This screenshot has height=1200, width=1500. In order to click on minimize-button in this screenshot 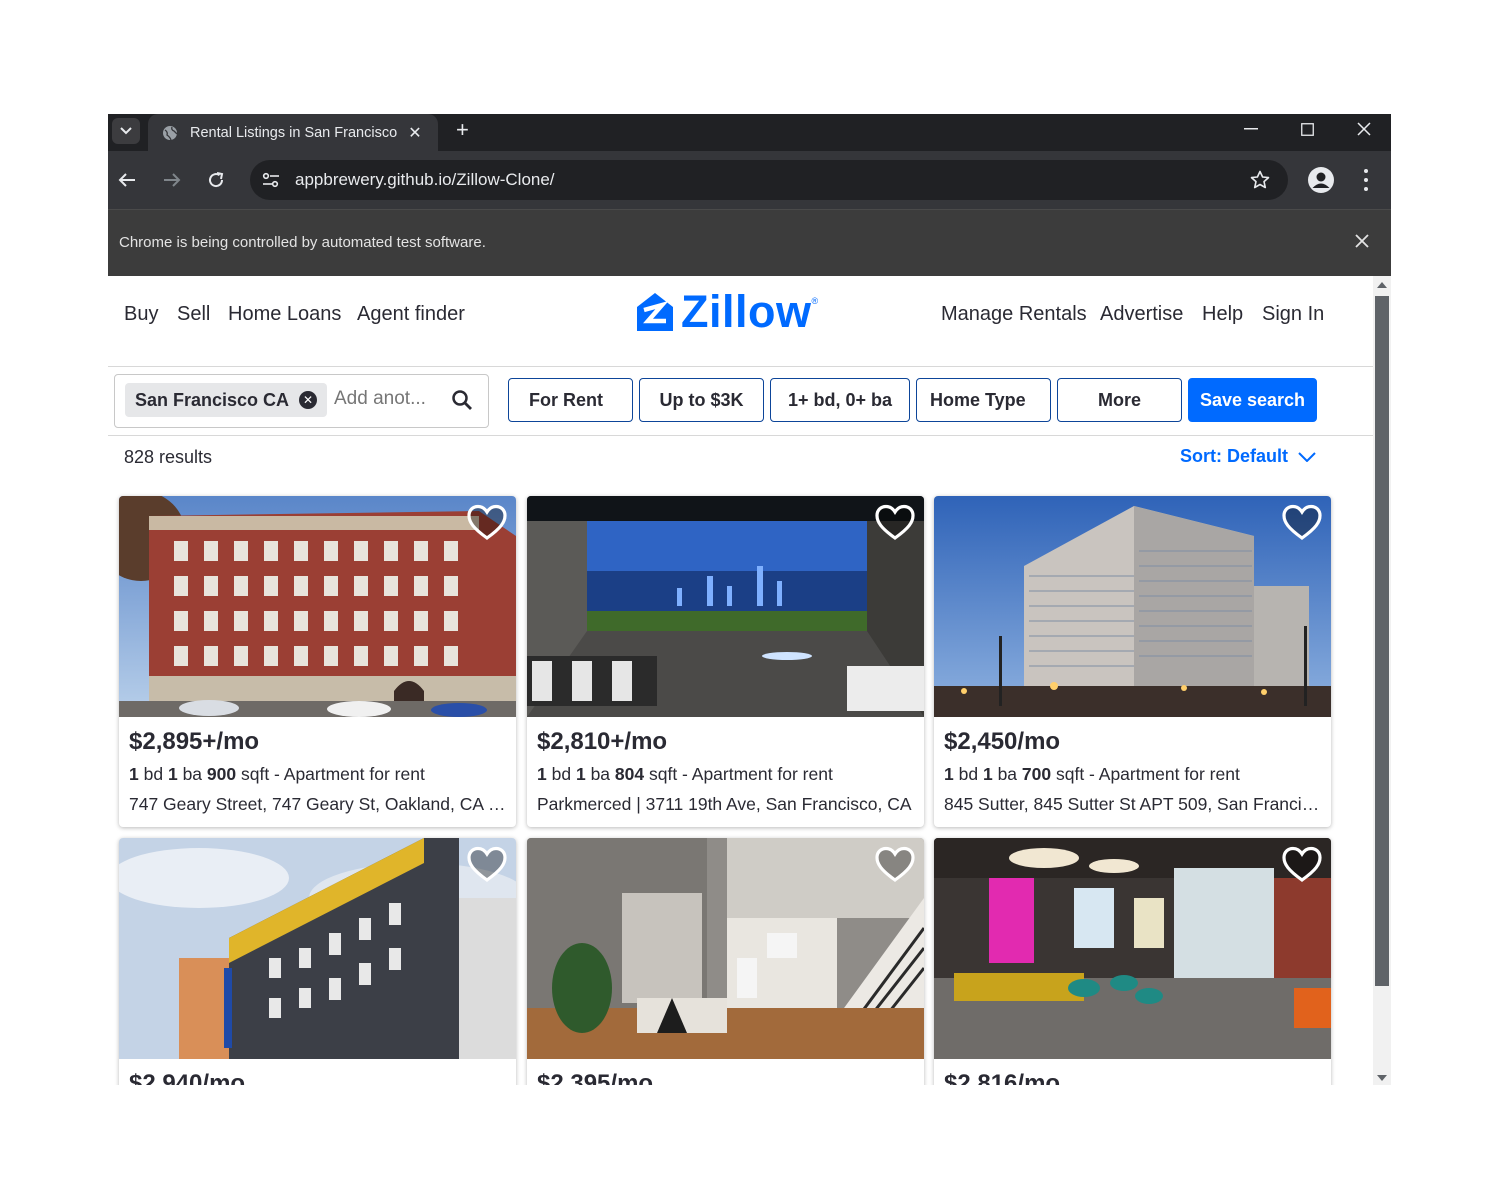, I will do `click(1251, 129)`.